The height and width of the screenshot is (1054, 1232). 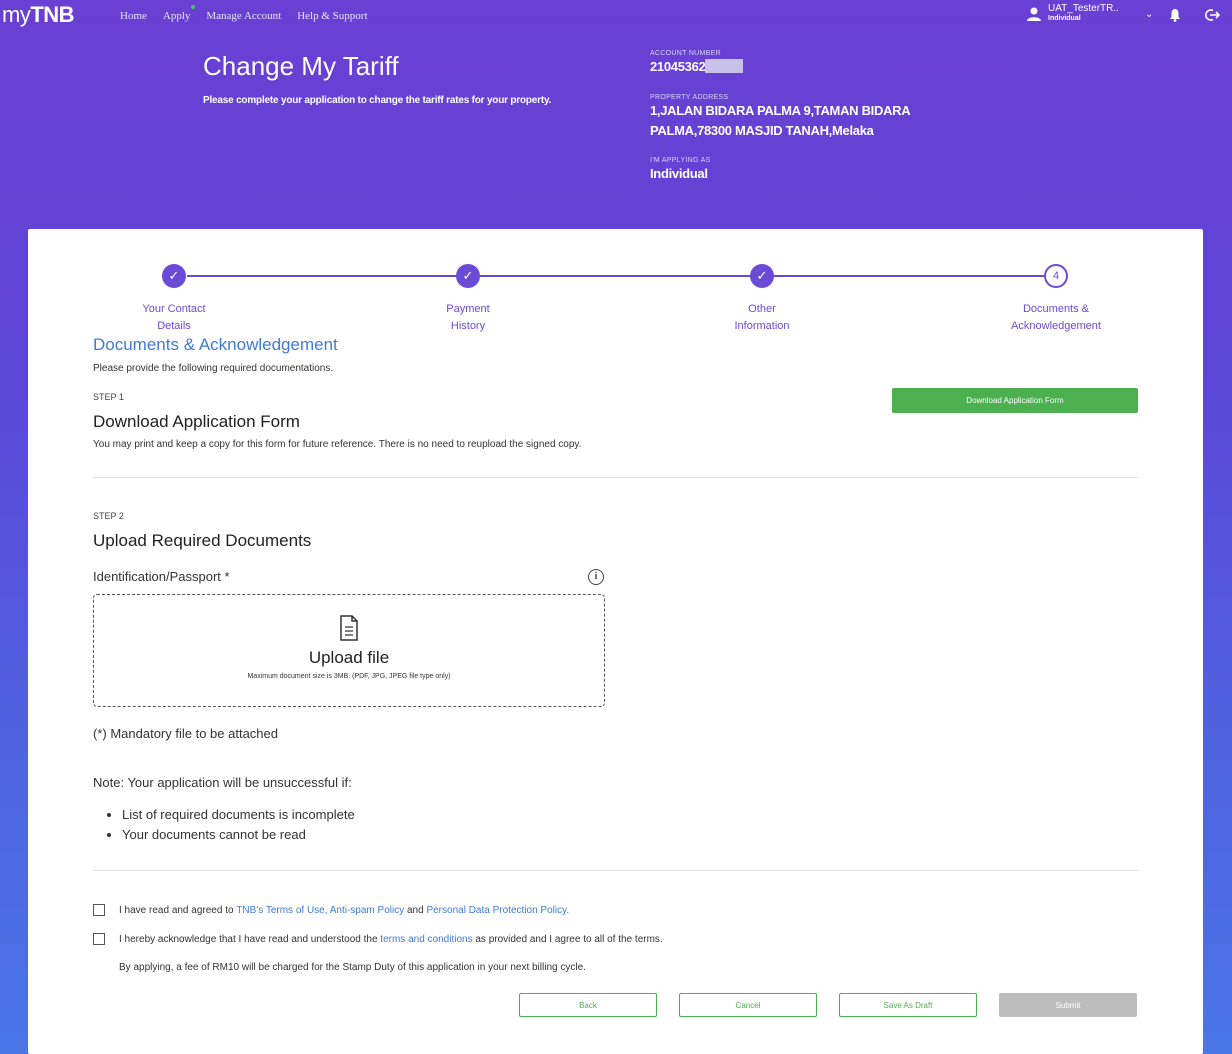 I want to click on list-item: List of required documents is incomplete, so click(x=238, y=815).